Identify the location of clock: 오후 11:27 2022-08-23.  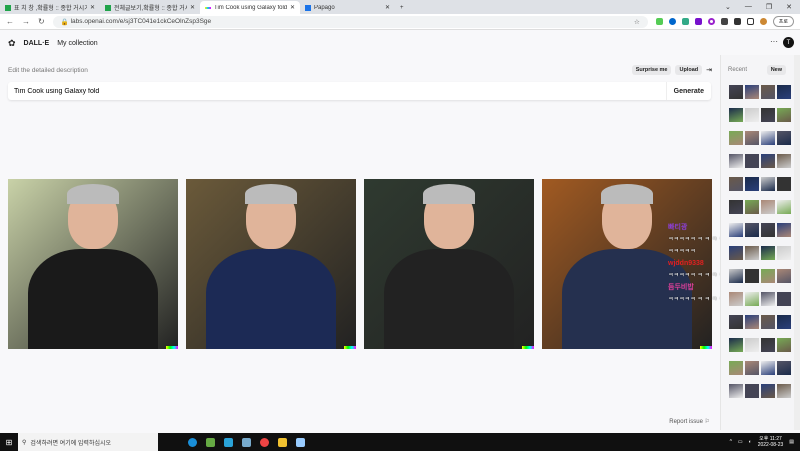
(771, 442).